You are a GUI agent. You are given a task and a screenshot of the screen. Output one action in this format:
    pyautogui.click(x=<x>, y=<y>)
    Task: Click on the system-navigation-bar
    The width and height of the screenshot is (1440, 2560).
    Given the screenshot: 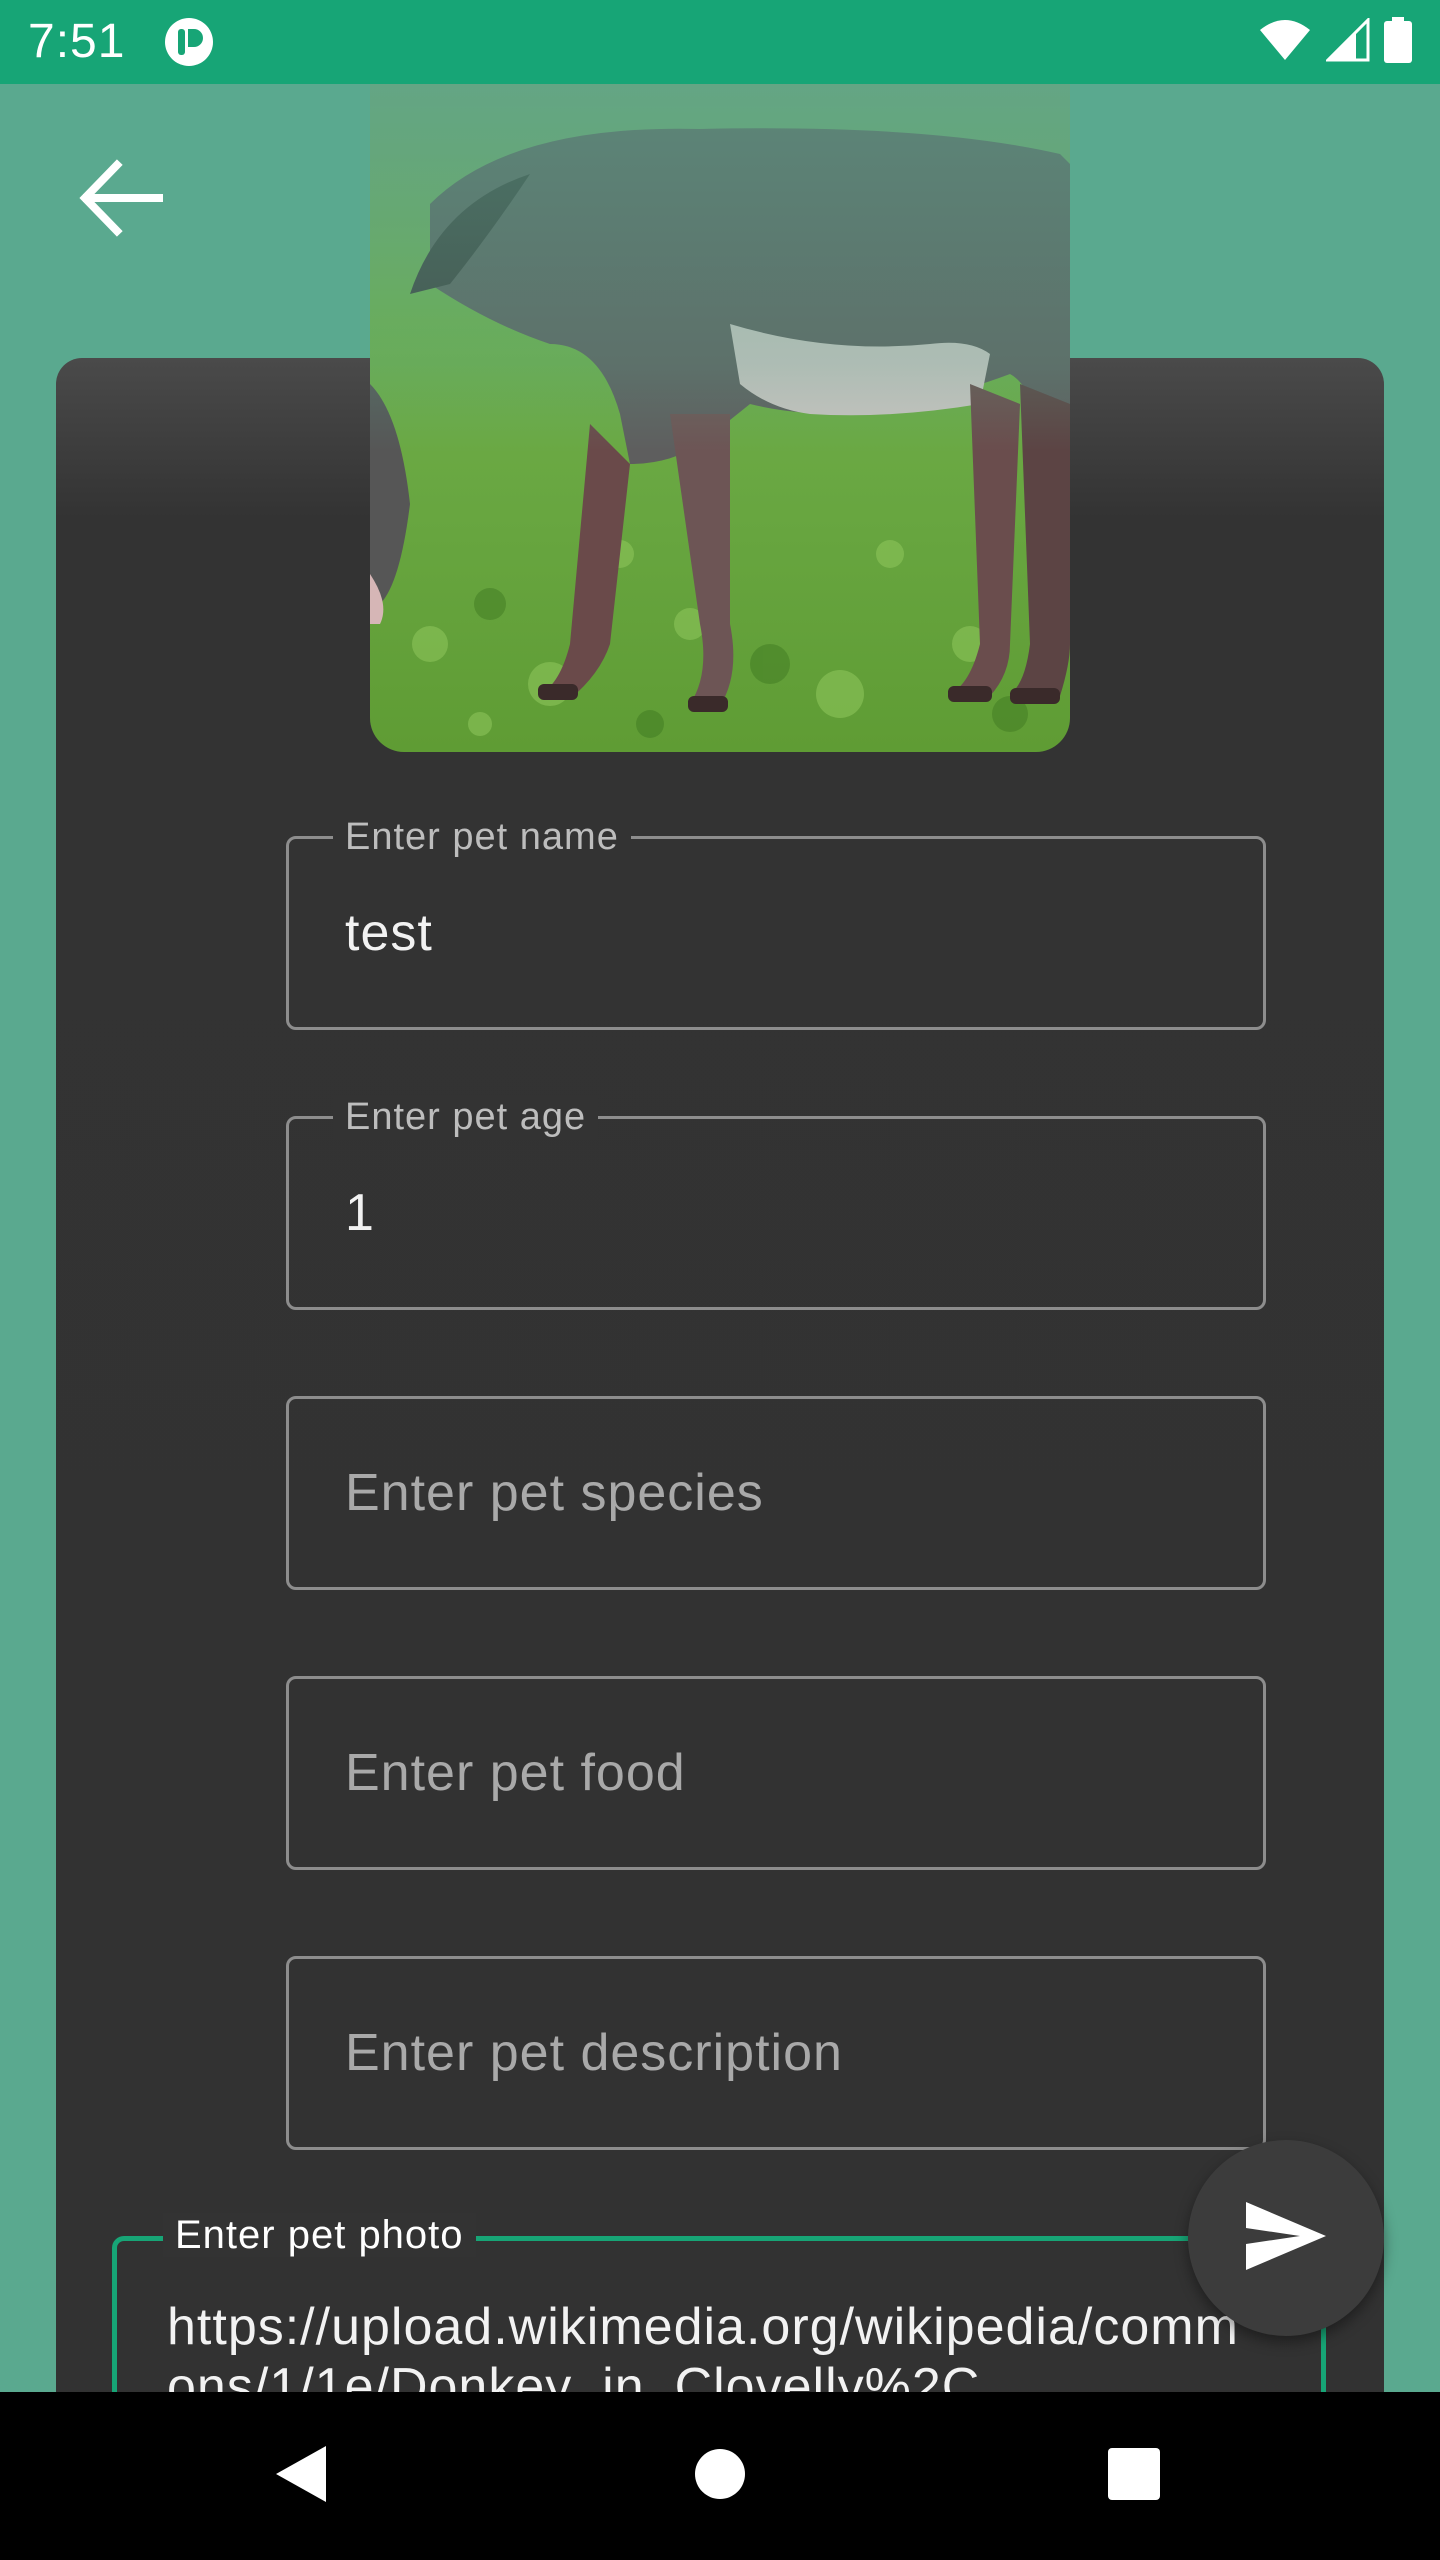 What is the action you would take?
    pyautogui.click(x=720, y=2476)
    